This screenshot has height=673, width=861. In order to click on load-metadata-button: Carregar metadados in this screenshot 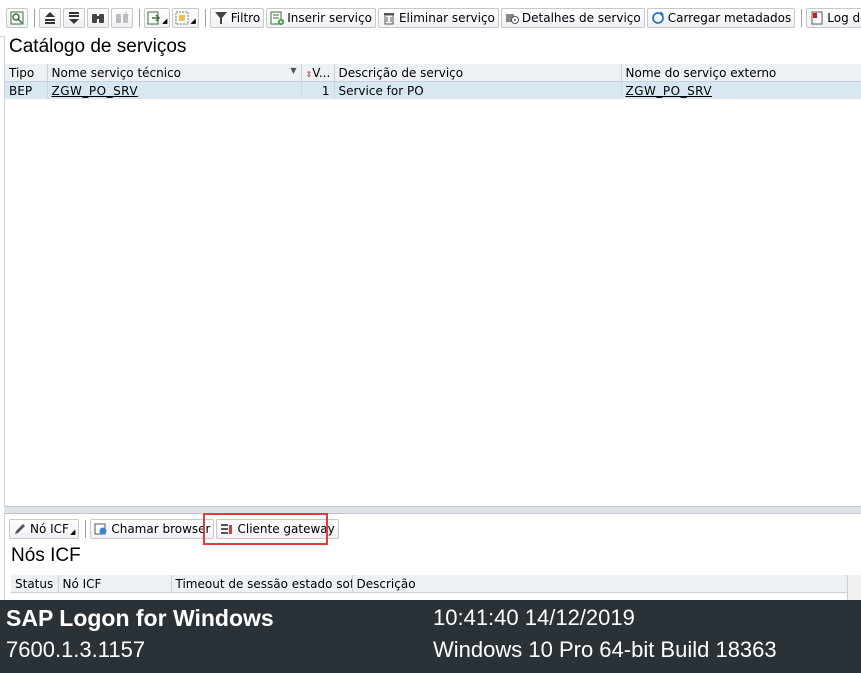, I will do `click(721, 18)`.